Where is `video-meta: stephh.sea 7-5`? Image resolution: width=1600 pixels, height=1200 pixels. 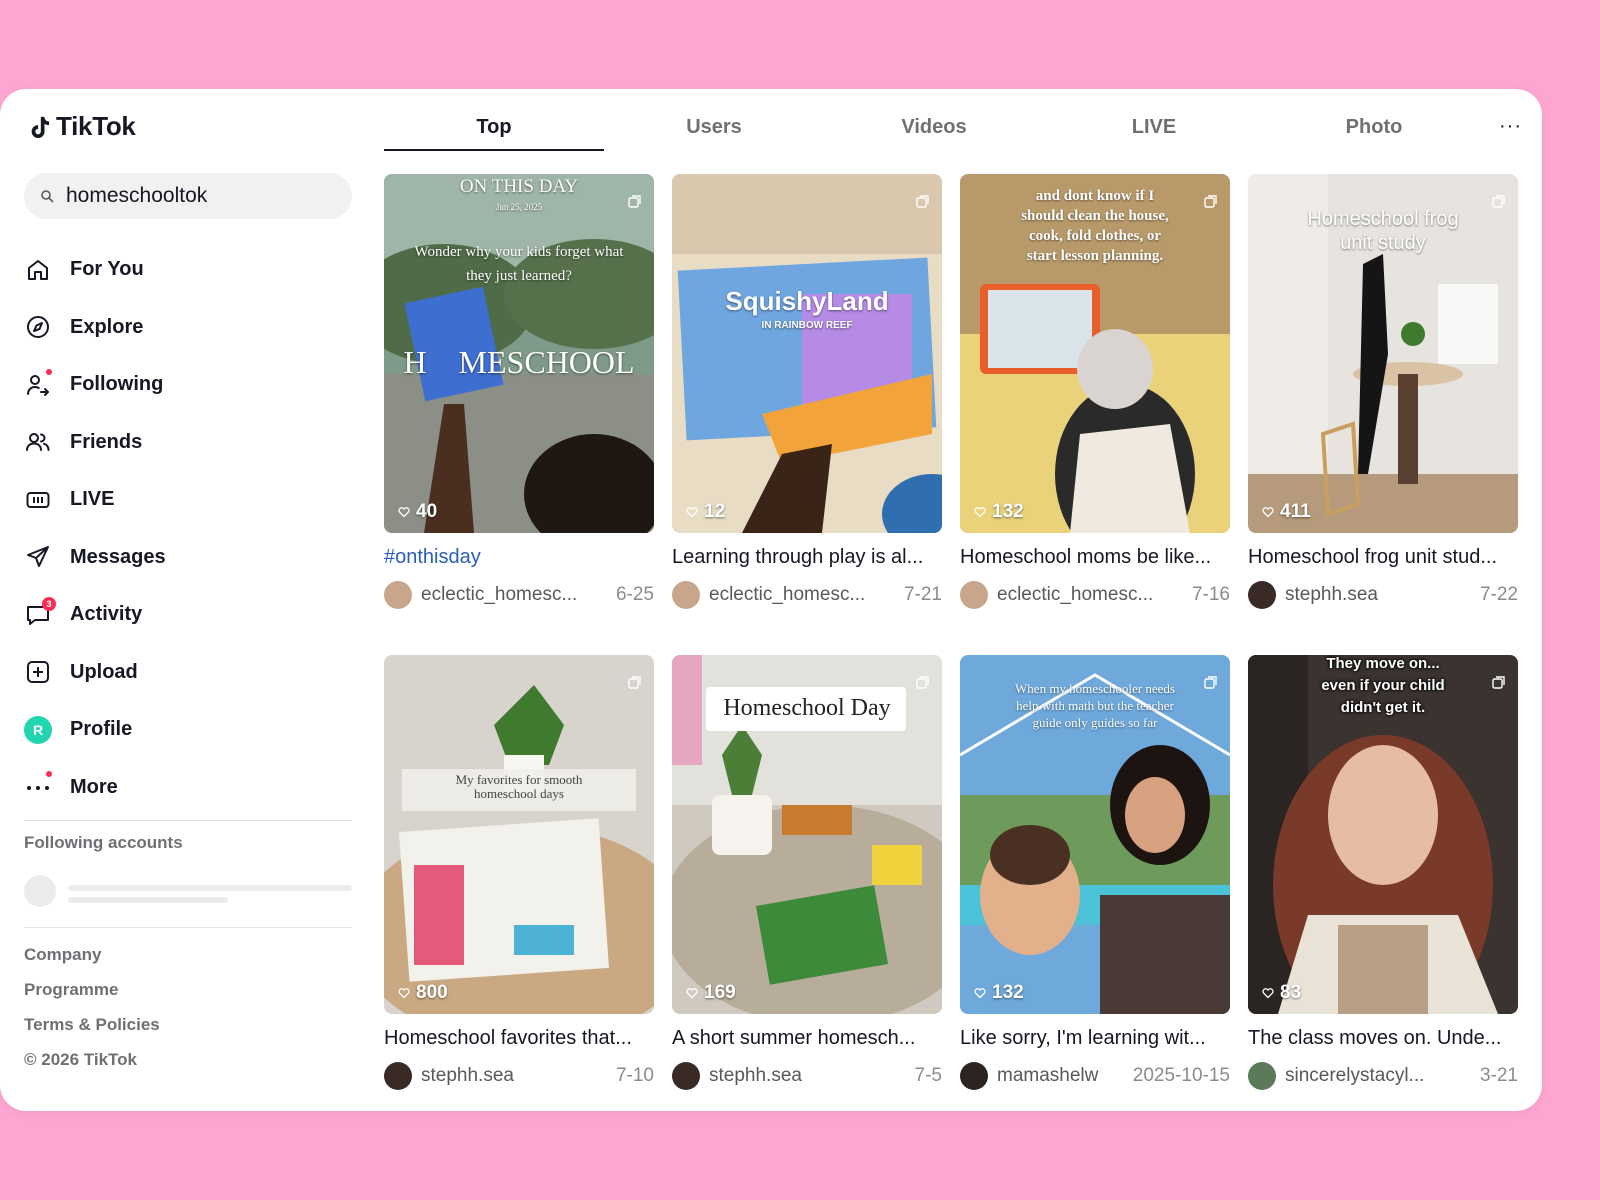 video-meta: stephh.sea 7-5 is located at coordinates (807, 1076).